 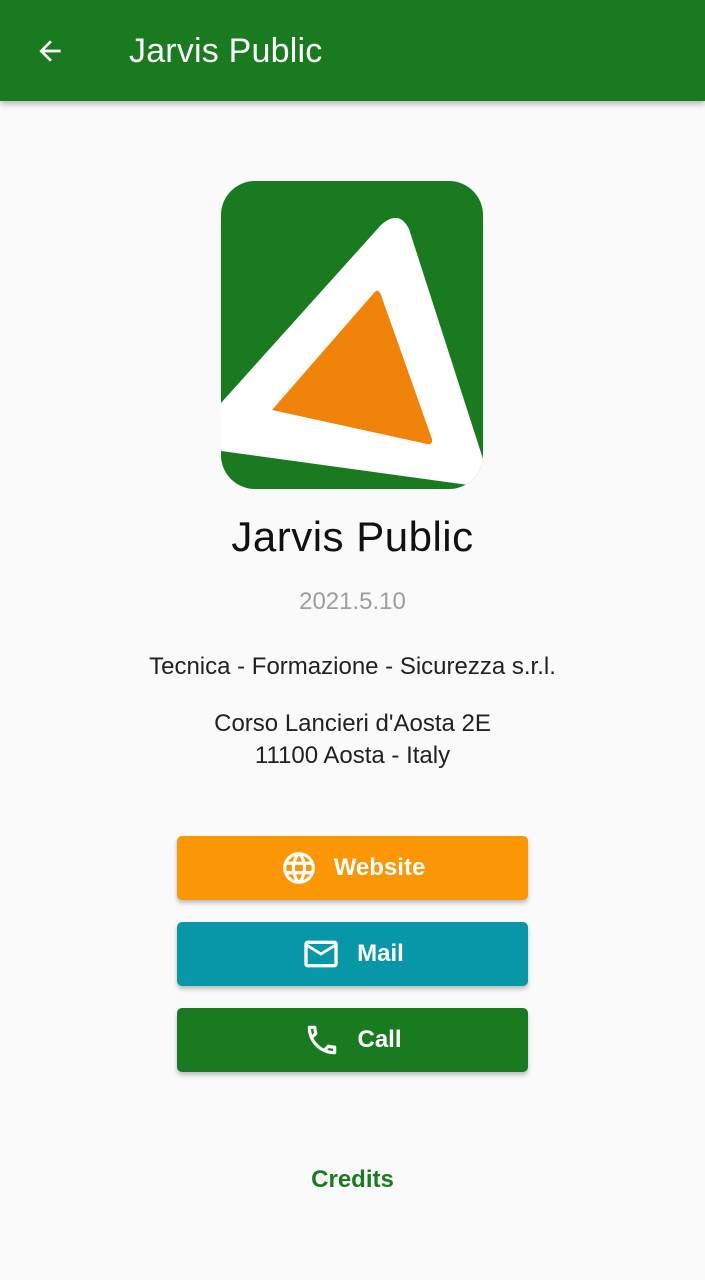 I want to click on jarvis-logo-icon, so click(x=352, y=335).